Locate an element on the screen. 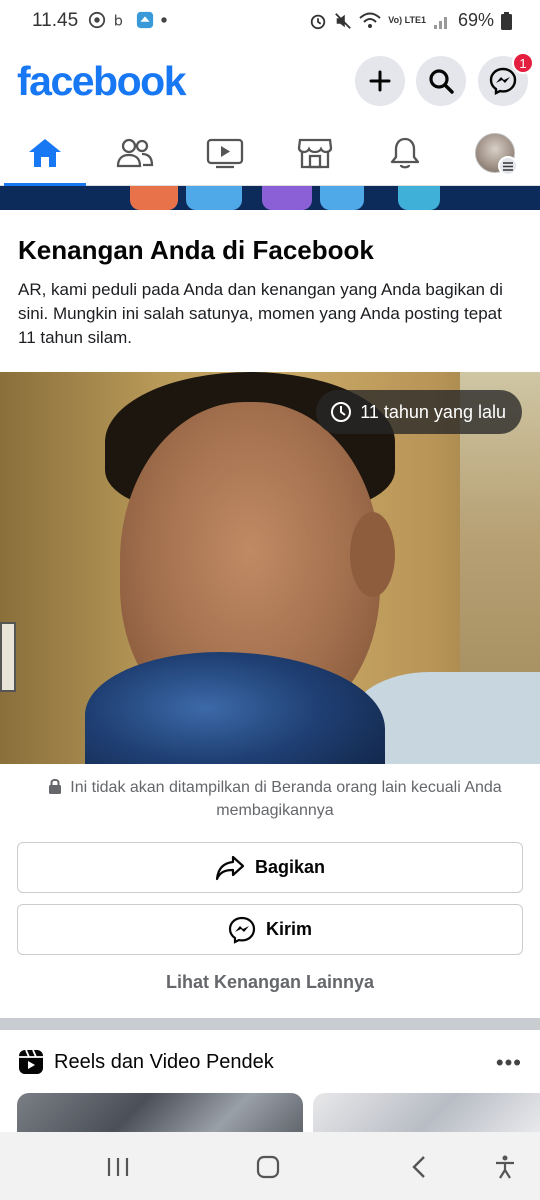  plus-icon is located at coordinates (380, 81).